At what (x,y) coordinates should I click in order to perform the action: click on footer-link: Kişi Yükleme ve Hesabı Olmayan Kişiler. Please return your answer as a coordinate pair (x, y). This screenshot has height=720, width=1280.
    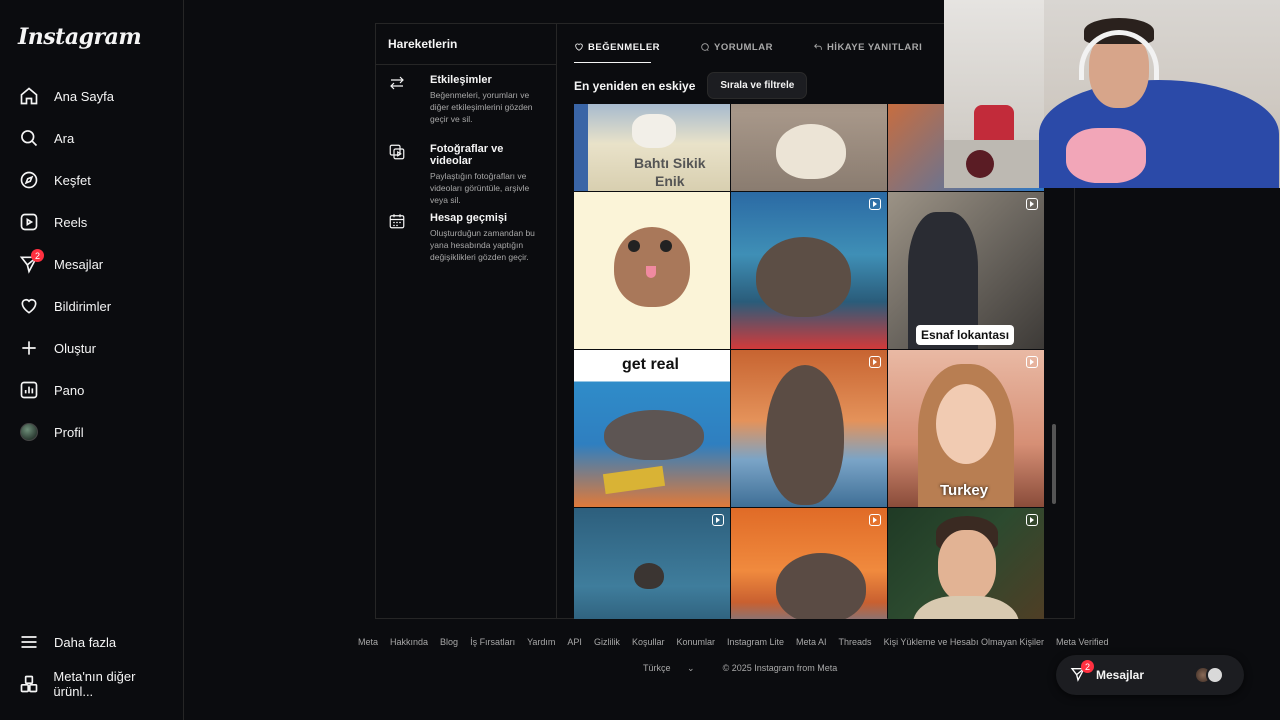
    Looking at the image, I should click on (964, 642).